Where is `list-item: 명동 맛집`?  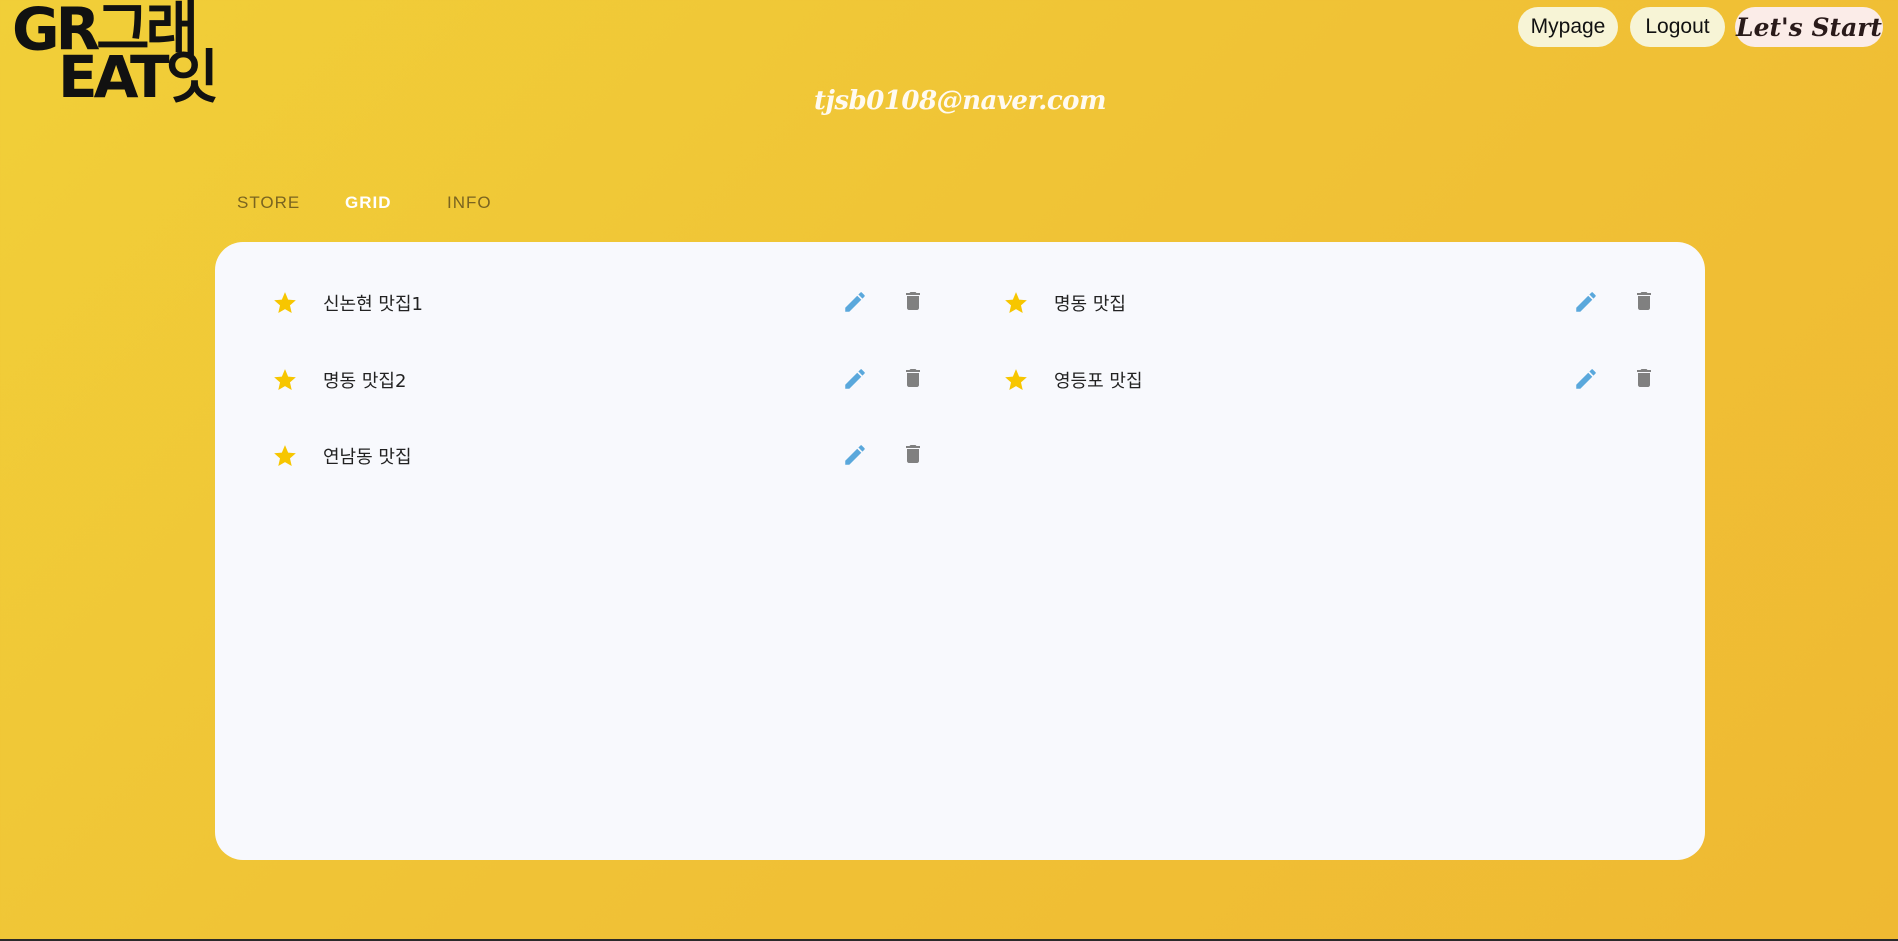
list-item: 명동 맛집 is located at coordinates (1298, 303).